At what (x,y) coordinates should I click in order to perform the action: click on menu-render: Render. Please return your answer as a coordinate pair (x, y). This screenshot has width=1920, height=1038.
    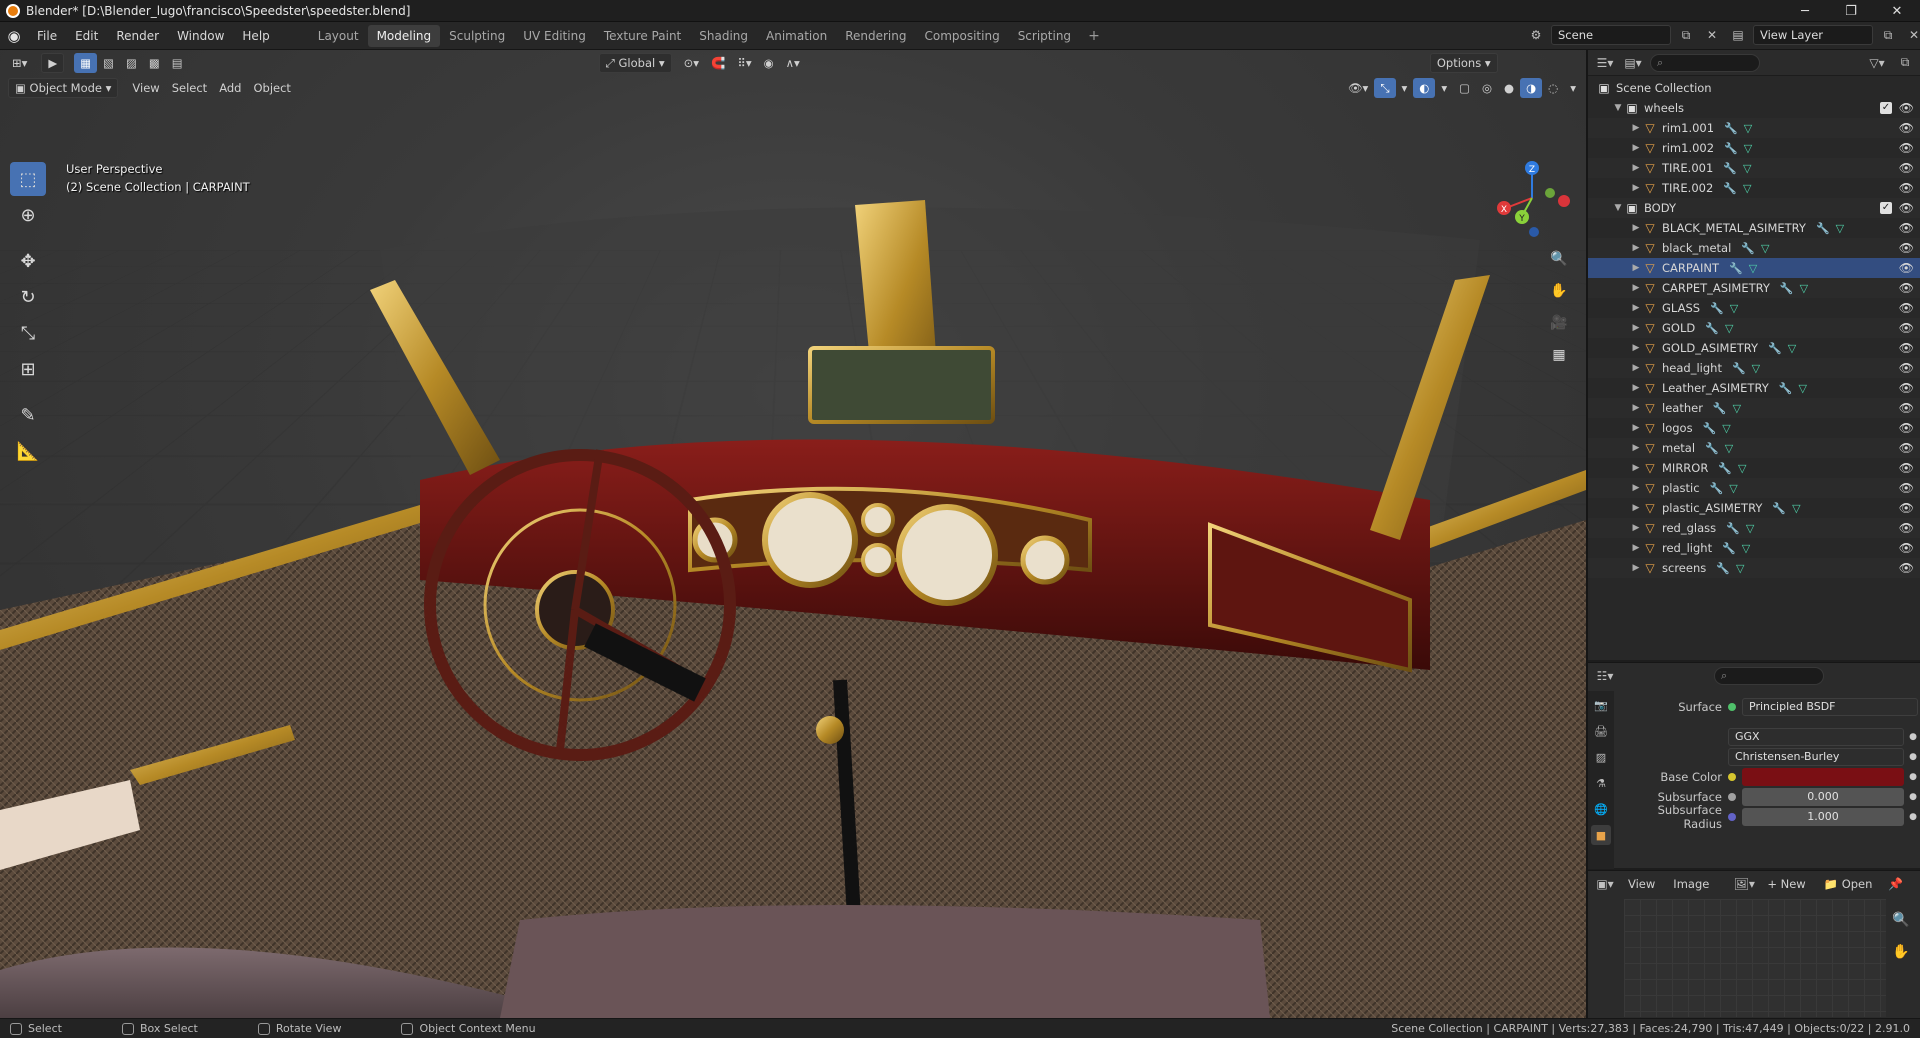
    Looking at the image, I should click on (137, 36).